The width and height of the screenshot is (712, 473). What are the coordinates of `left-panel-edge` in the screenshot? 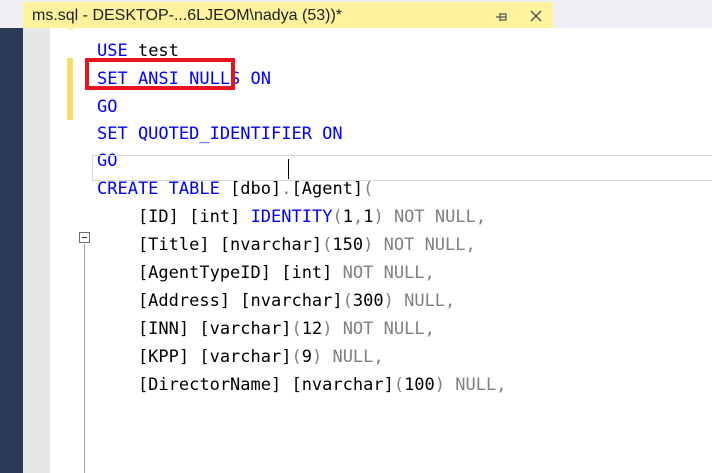 It's located at (11, 250).